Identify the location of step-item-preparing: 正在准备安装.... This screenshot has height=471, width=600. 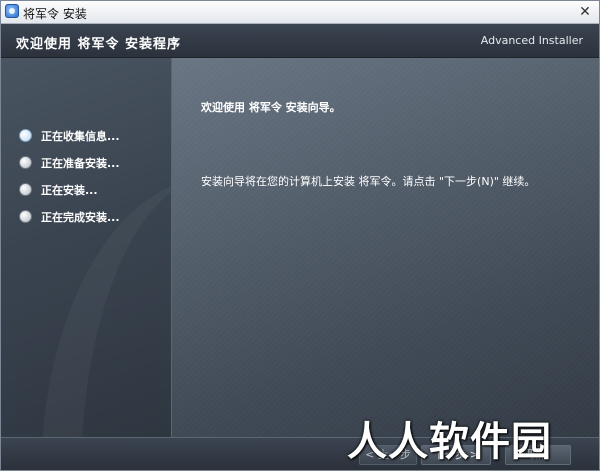
(69, 162).